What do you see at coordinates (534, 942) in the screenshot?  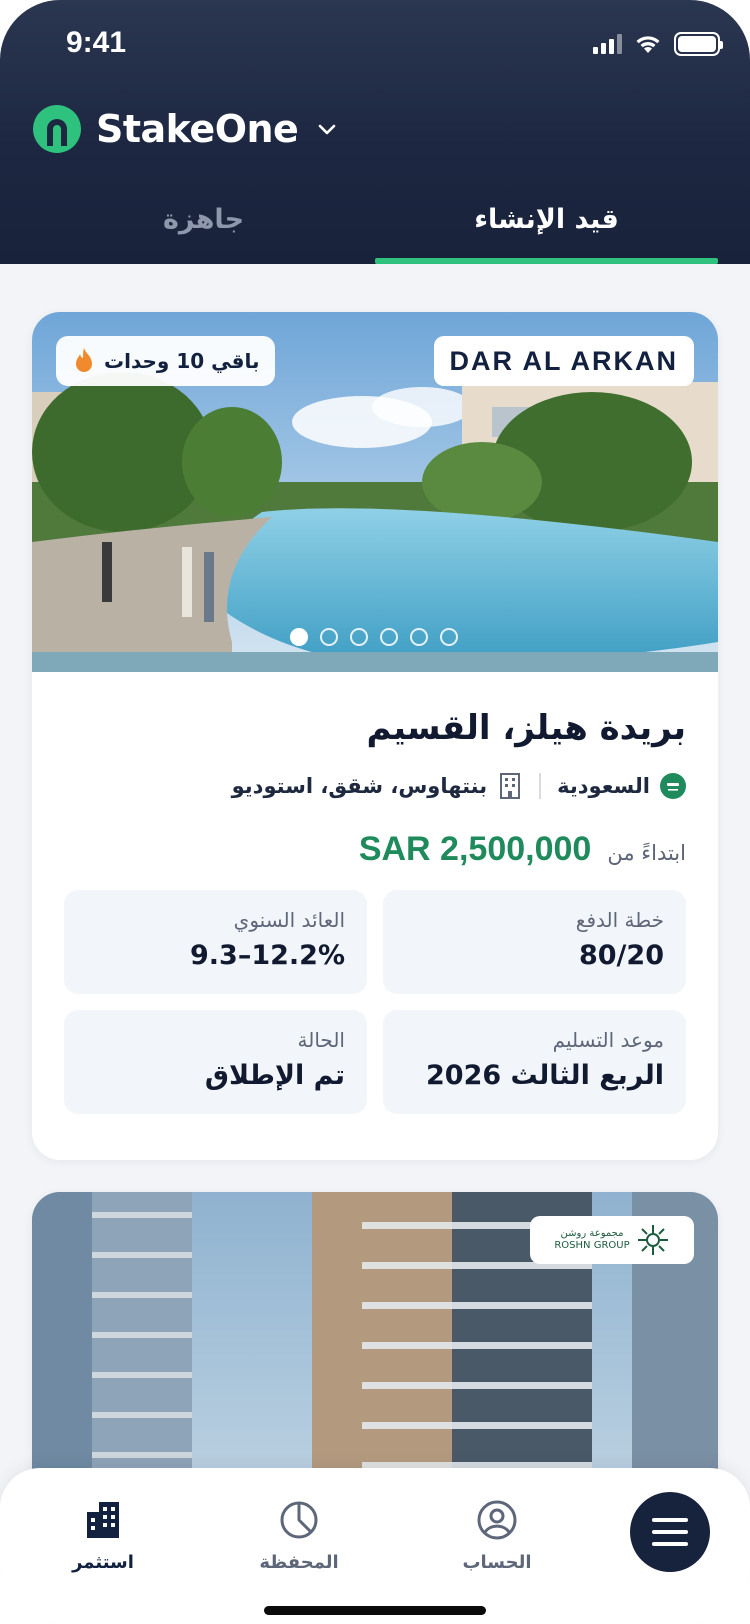 I see `stat-payment-plan: خطة الدفع 80/20` at bounding box center [534, 942].